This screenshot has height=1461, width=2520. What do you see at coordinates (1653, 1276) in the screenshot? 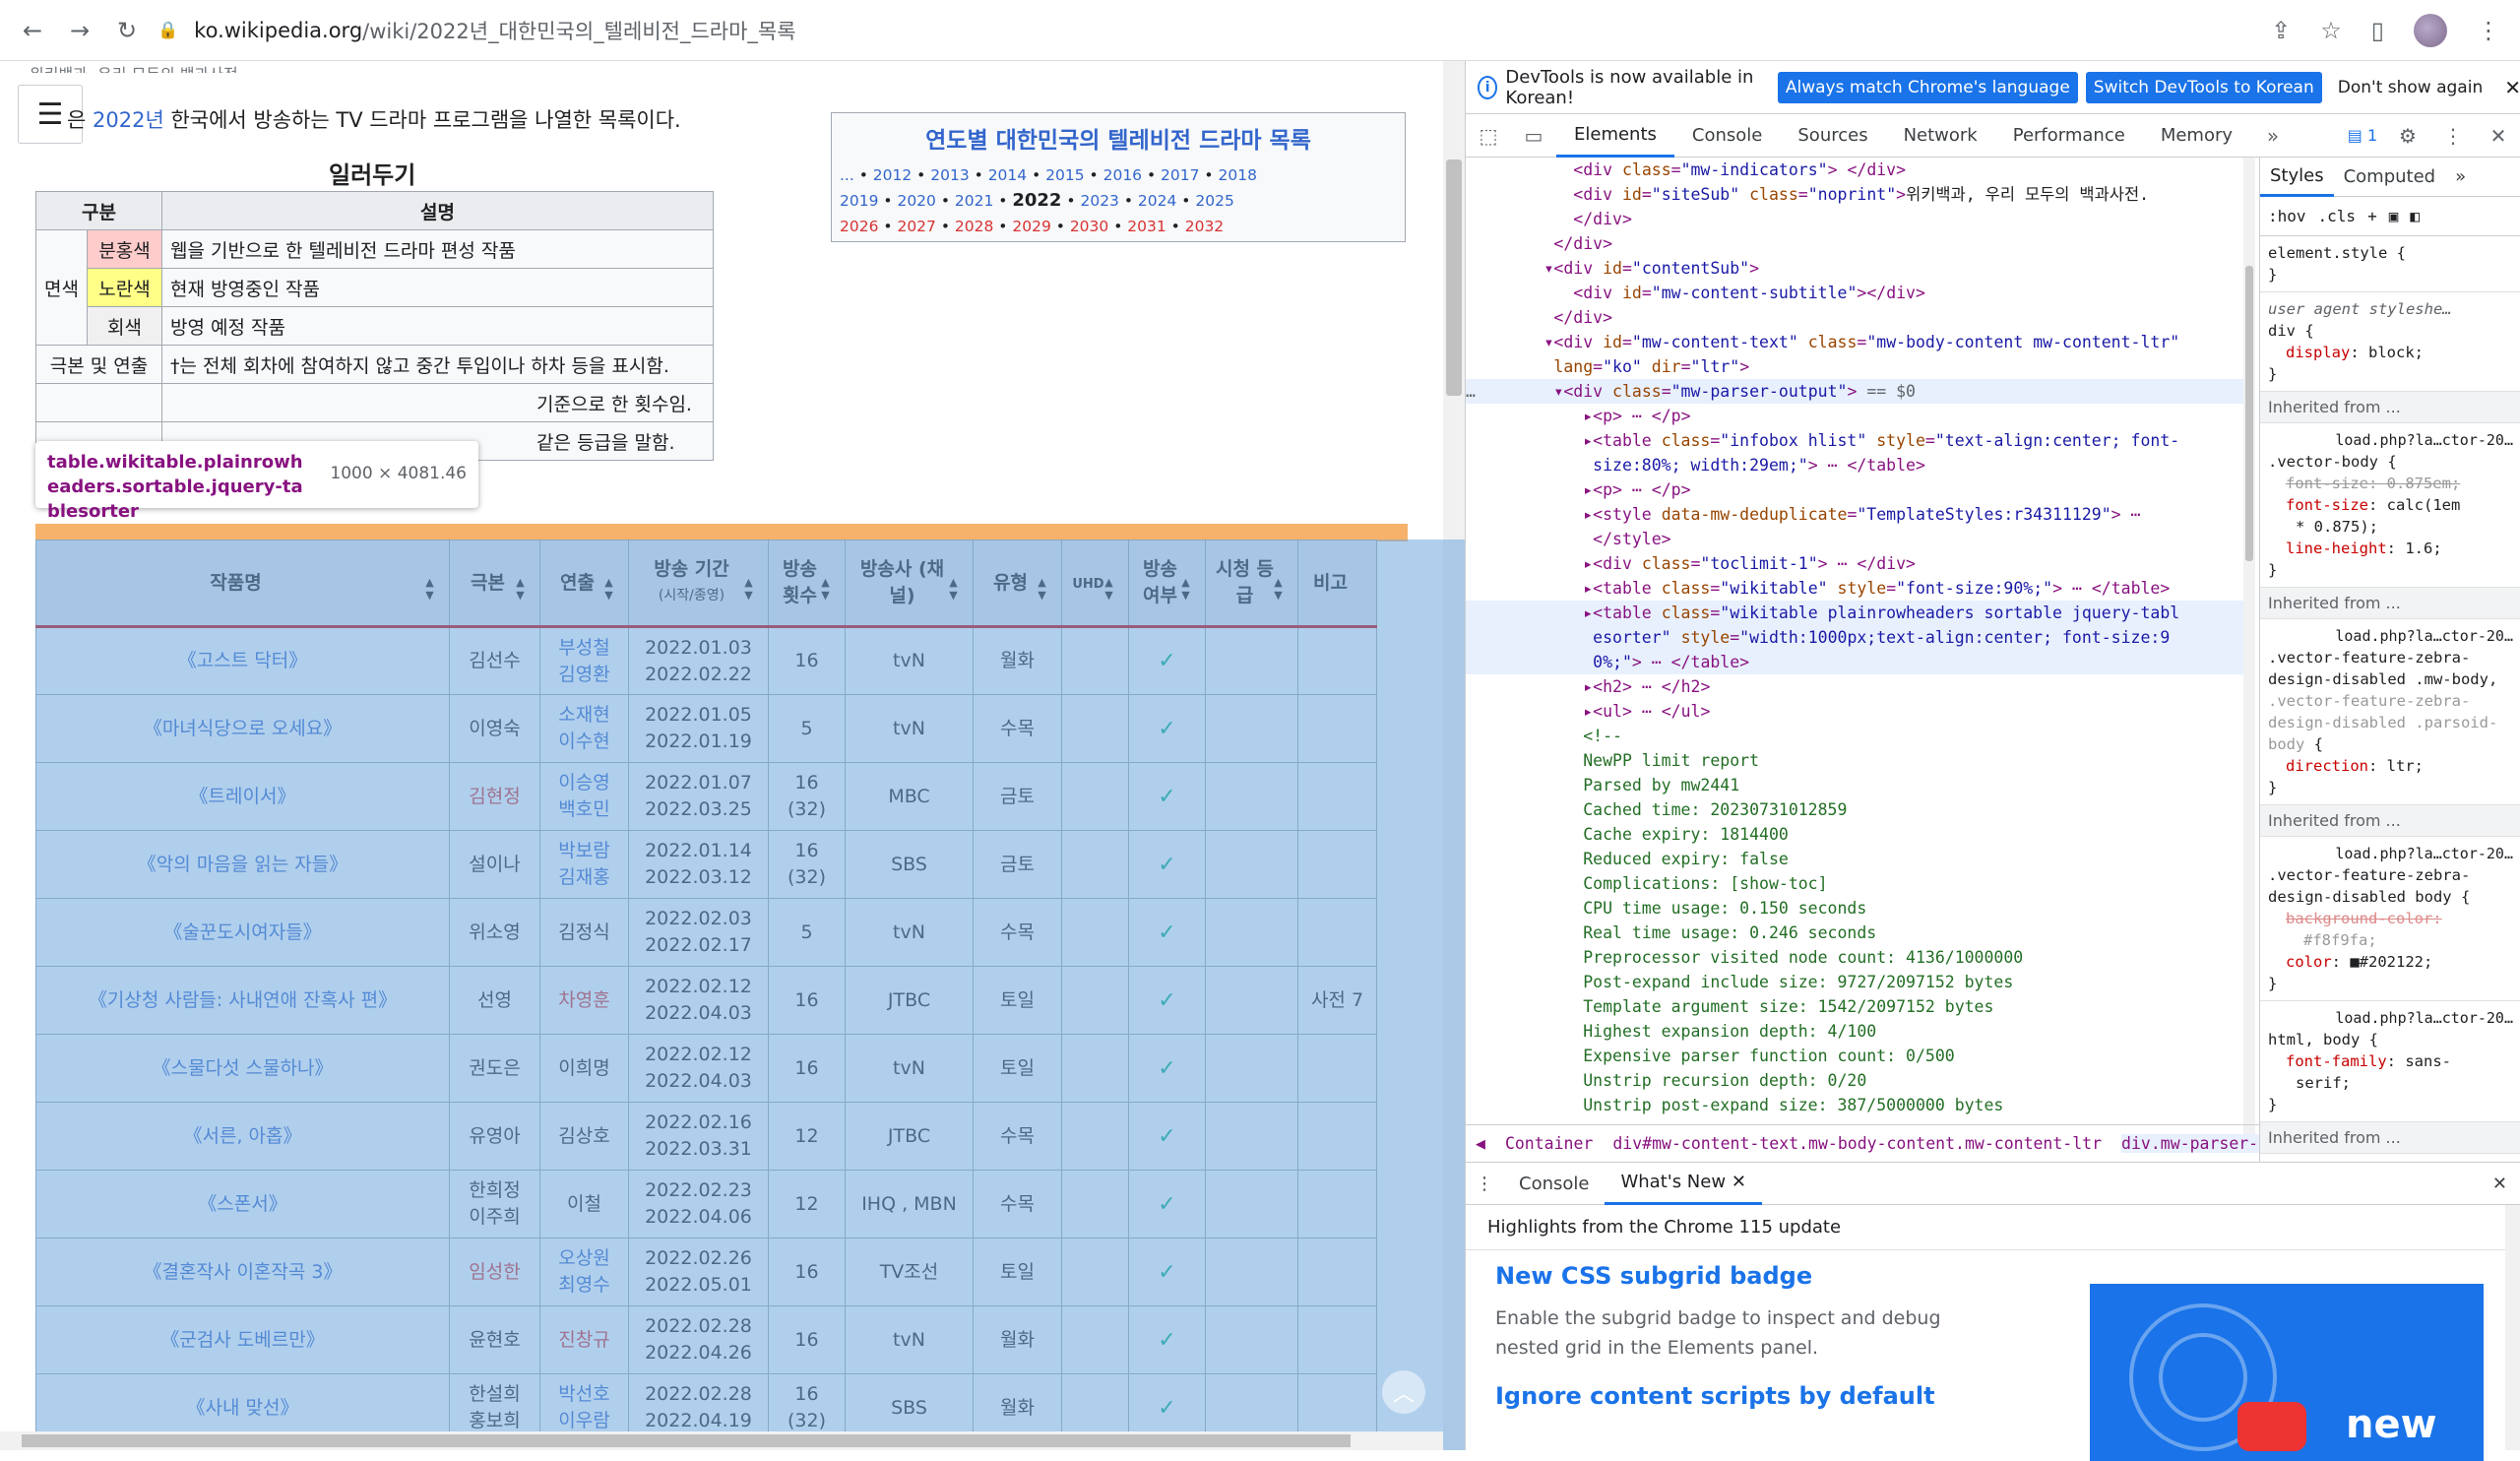
I see `whats-new-heading-1: New CSS subgrid badge` at bounding box center [1653, 1276].